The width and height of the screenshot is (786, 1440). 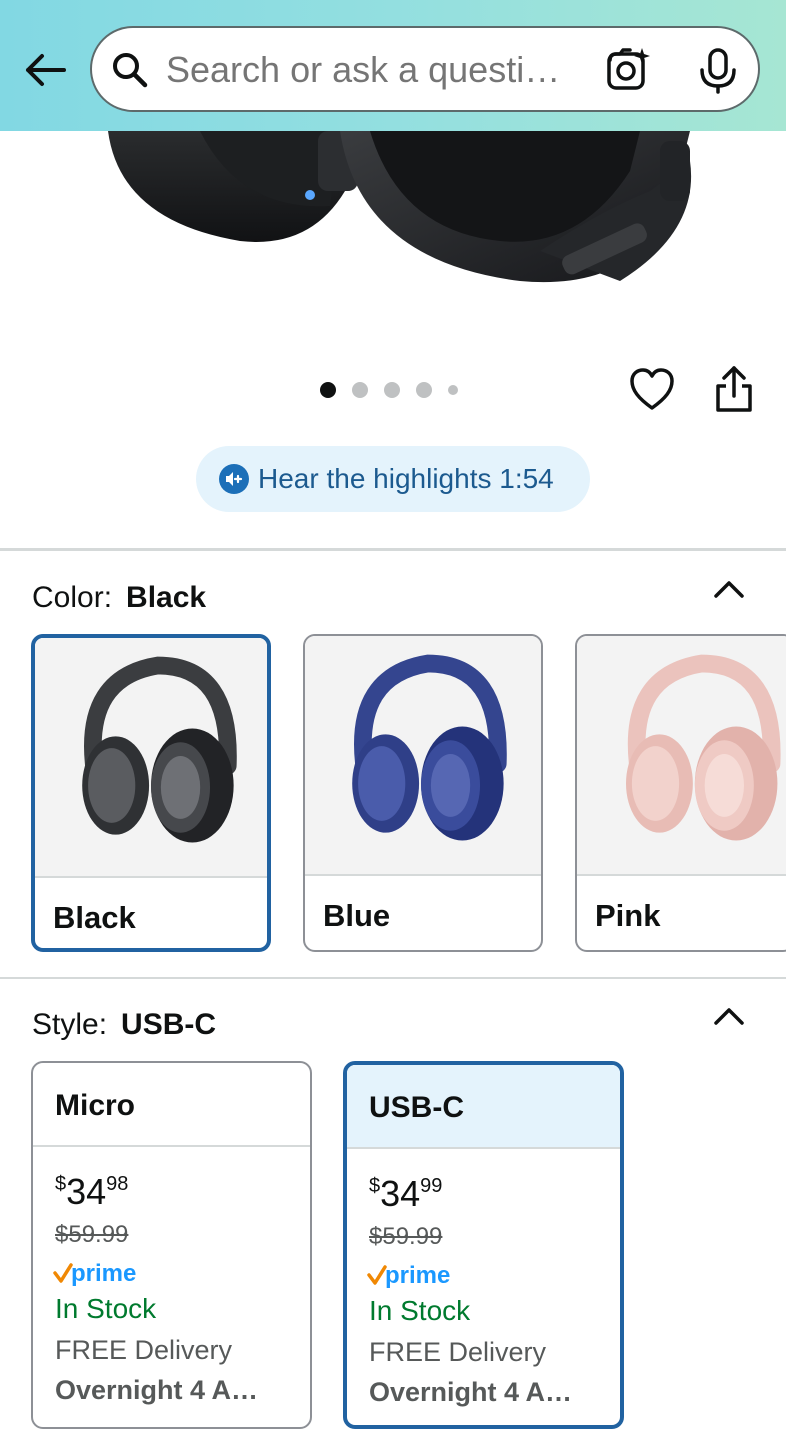 What do you see at coordinates (119, 598) in the screenshot?
I see `color-section-label: Color: Black` at bounding box center [119, 598].